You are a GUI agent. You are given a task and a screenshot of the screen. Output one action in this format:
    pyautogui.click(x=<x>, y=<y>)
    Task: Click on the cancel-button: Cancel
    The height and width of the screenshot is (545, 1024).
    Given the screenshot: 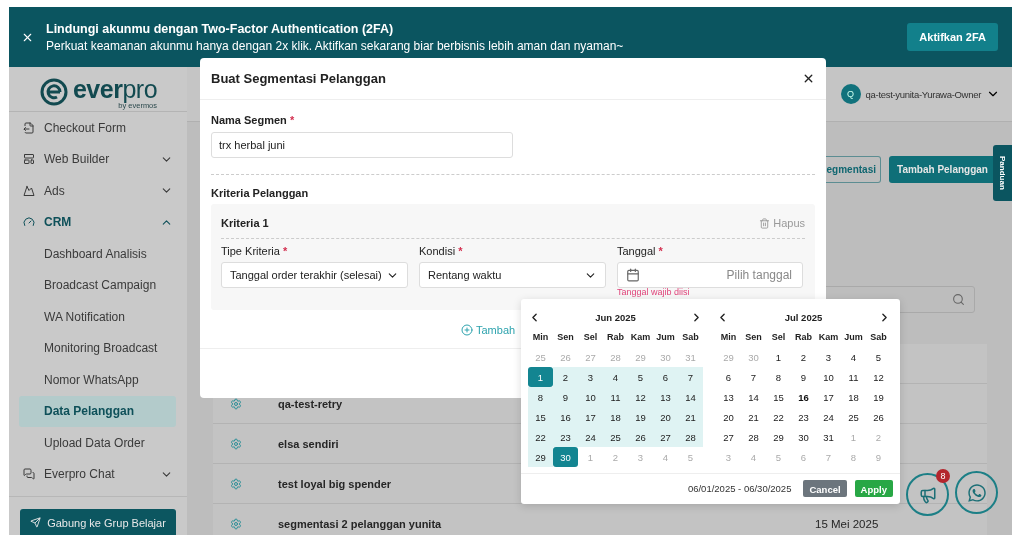 What is the action you would take?
    pyautogui.click(x=825, y=488)
    